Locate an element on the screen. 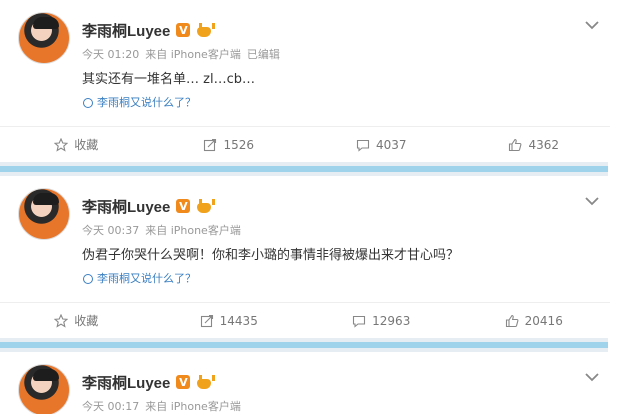  comment-button: 4037 is located at coordinates (381, 144).